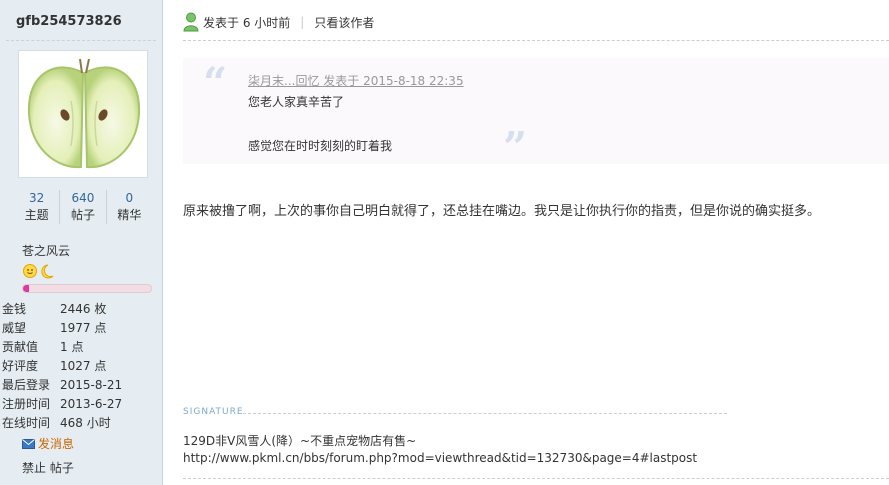  I want to click on info-key: 最后登录, so click(26, 385).